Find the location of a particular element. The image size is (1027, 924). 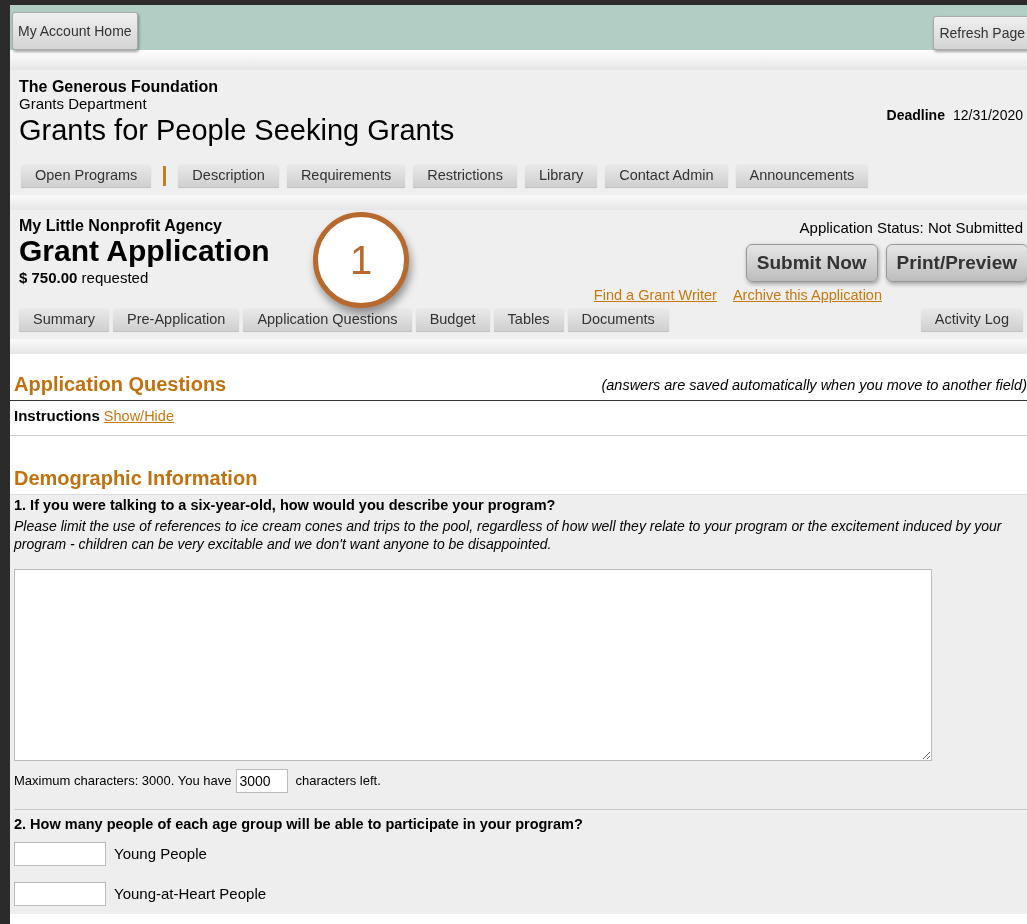

nav-tab: Open Programs is located at coordinates (86, 175).